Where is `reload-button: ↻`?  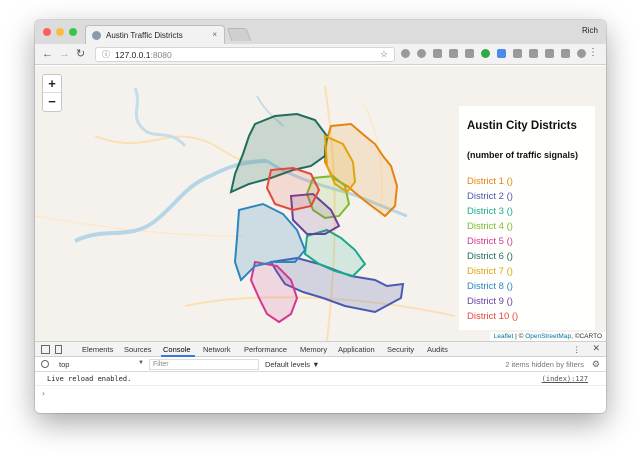
reload-button: ↻ is located at coordinates (80, 54).